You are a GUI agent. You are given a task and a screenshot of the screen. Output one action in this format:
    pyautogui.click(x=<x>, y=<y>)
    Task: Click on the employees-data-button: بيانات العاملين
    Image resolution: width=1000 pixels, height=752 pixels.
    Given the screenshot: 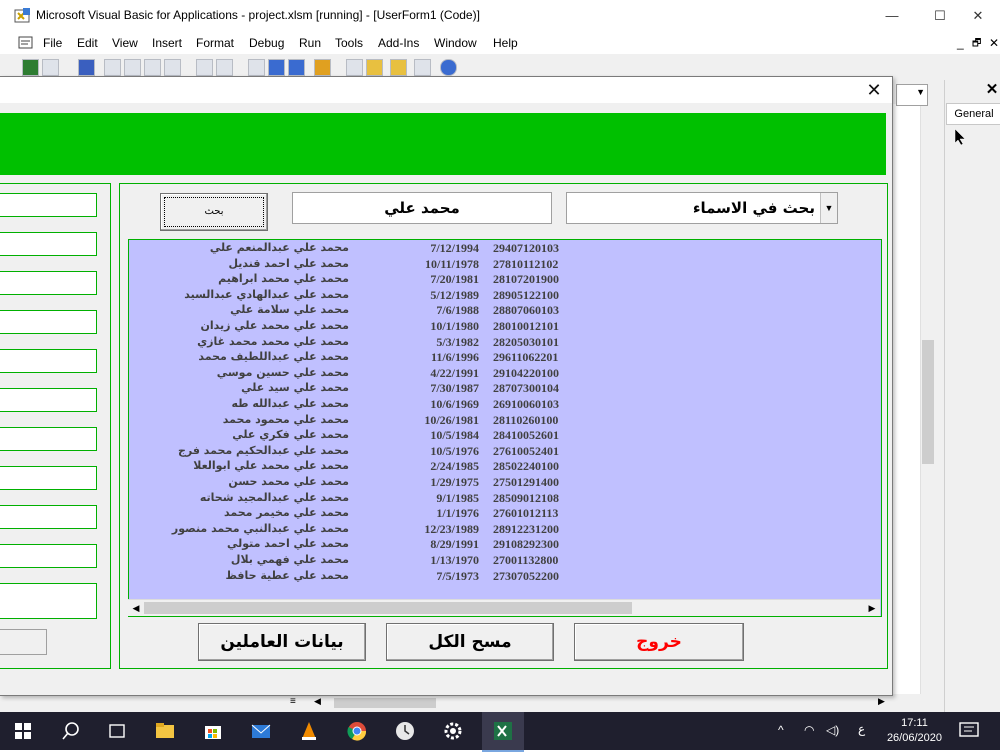 What is the action you would take?
    pyautogui.click(x=282, y=642)
    